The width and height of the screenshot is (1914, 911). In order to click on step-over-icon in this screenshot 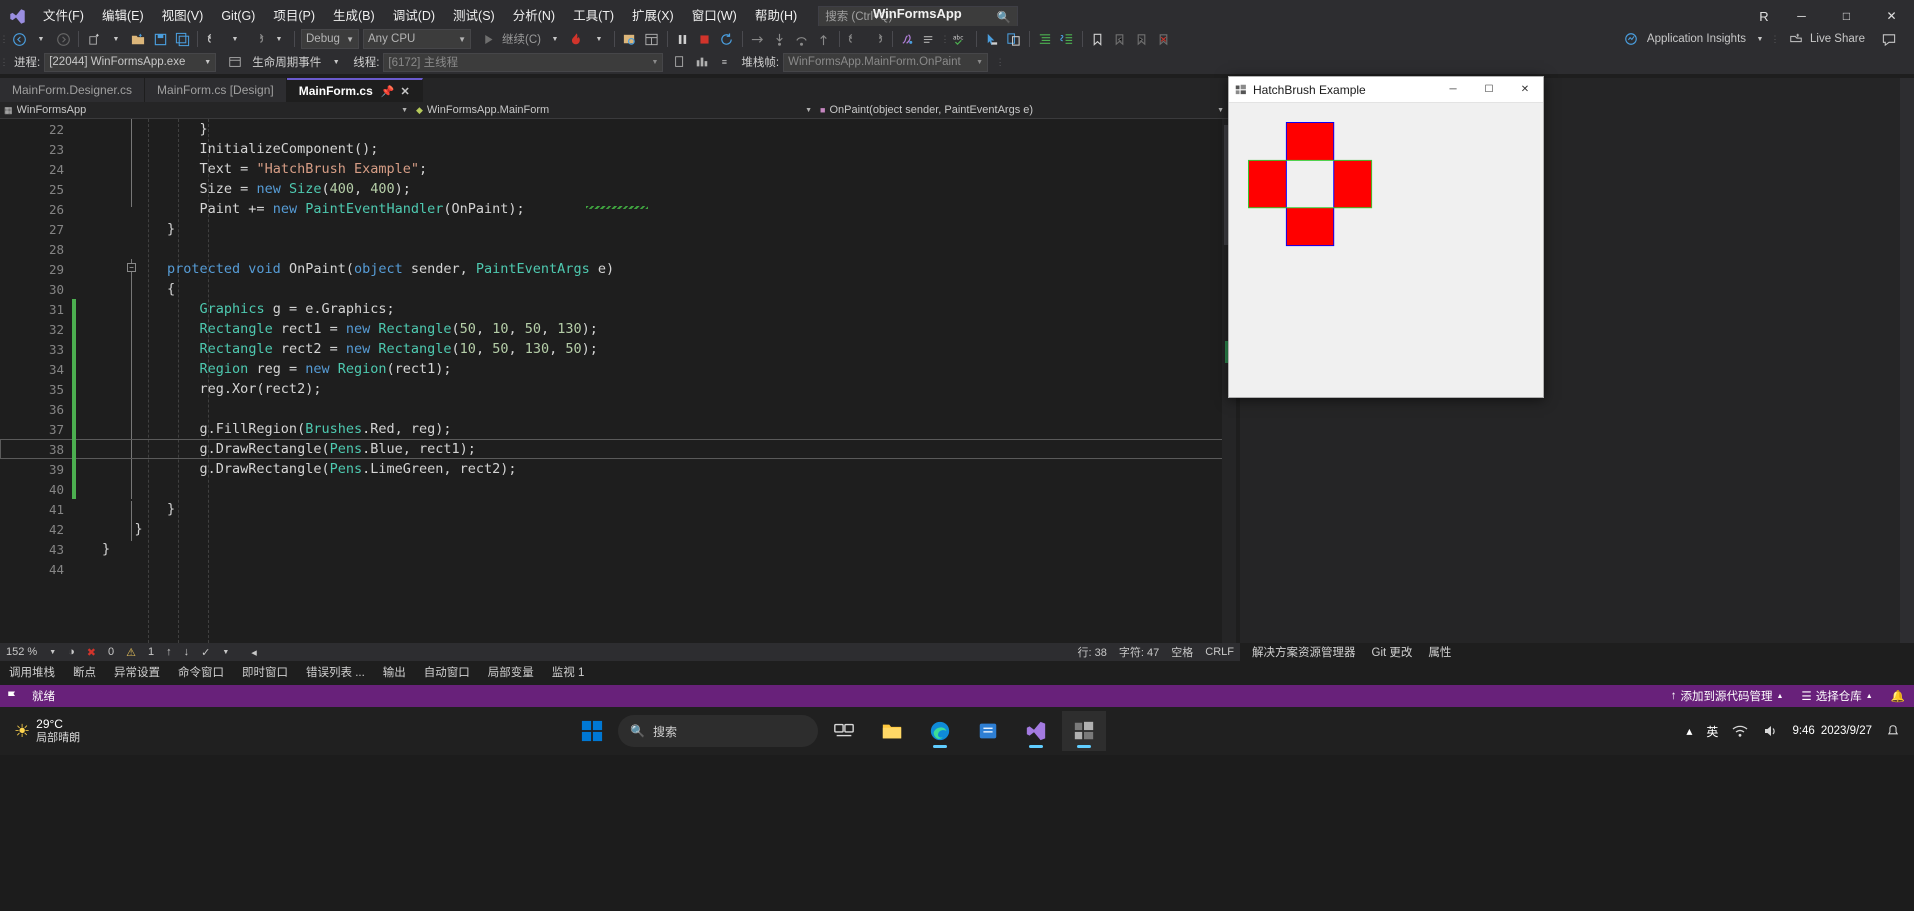, I will do `click(758, 39)`.